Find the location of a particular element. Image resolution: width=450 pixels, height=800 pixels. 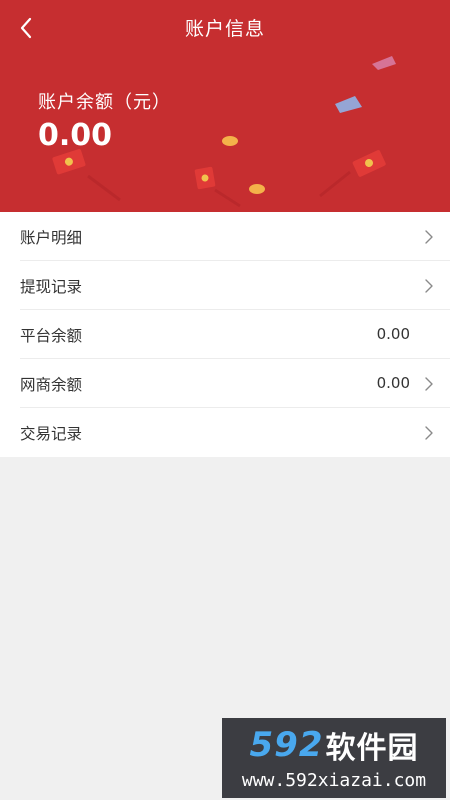

platform-balance-value: 0.00 is located at coordinates (393, 334).